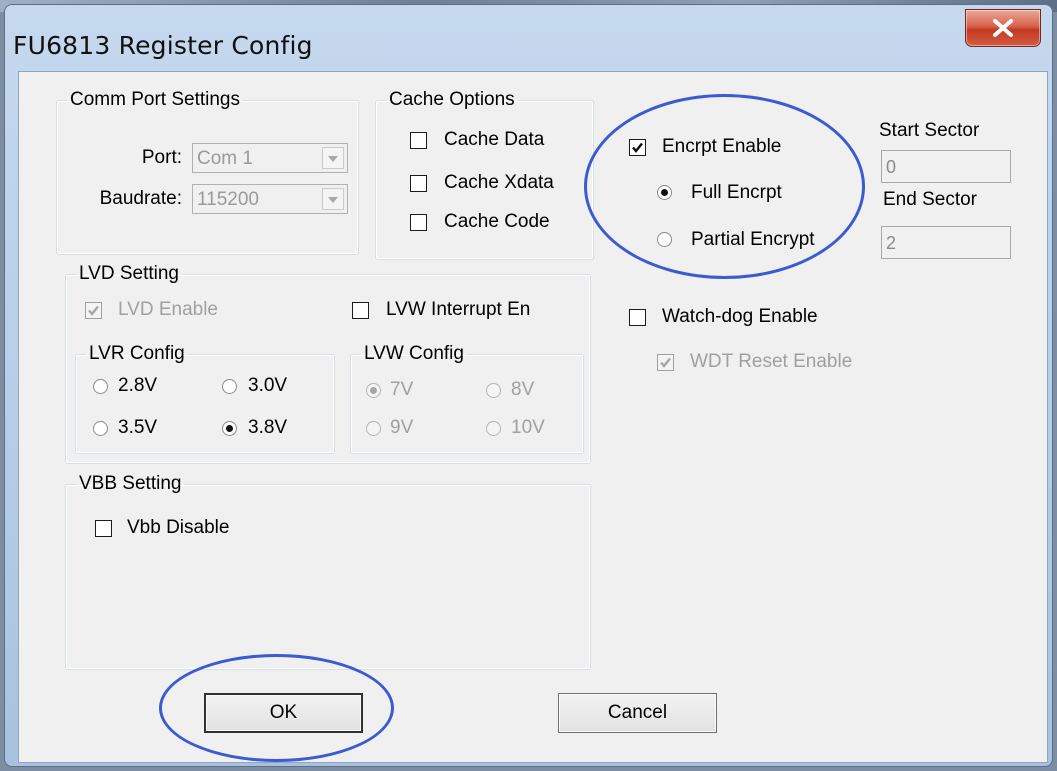  Describe the element at coordinates (163, 45) in the screenshot. I see `window-title: FU6813 Register Config` at that location.